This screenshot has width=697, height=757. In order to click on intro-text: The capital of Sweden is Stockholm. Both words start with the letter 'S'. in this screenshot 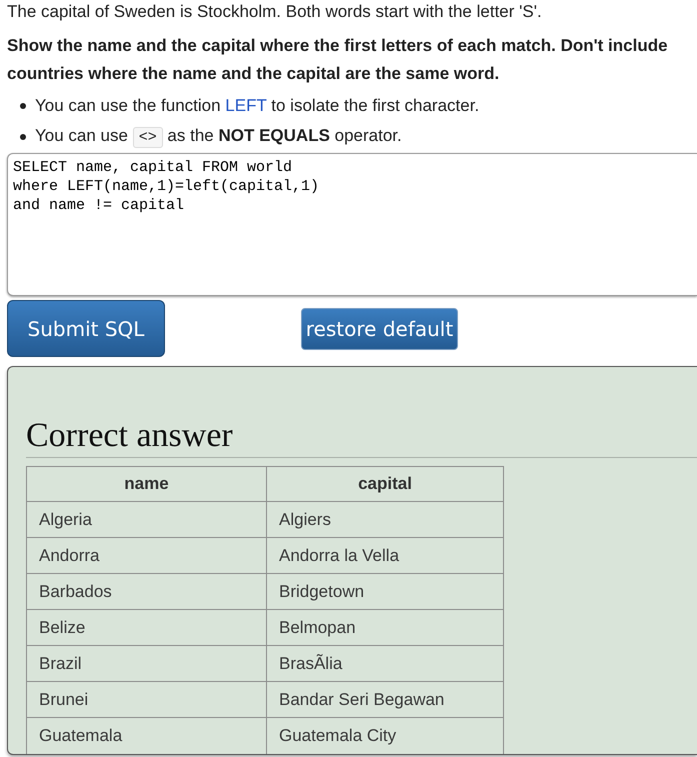, I will do `click(274, 12)`.